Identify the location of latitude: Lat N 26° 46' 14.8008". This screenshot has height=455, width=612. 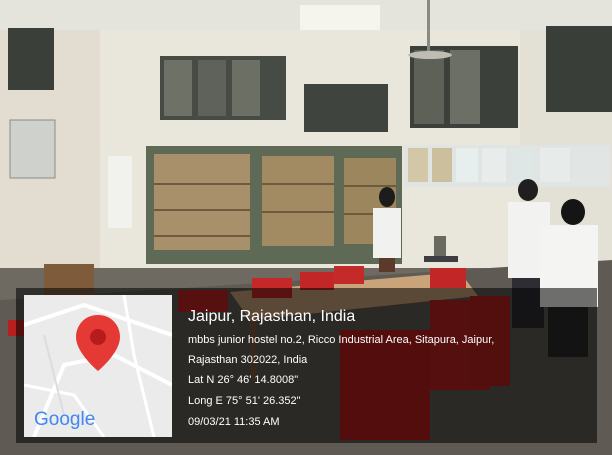
(243, 380).